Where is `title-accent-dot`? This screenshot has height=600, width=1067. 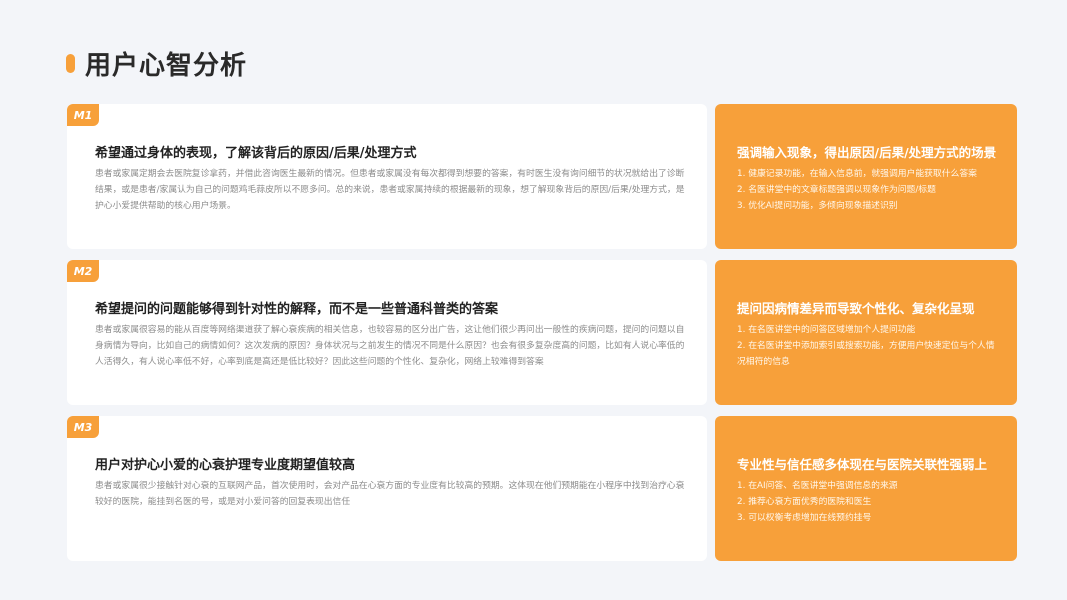
title-accent-dot is located at coordinates (70, 63).